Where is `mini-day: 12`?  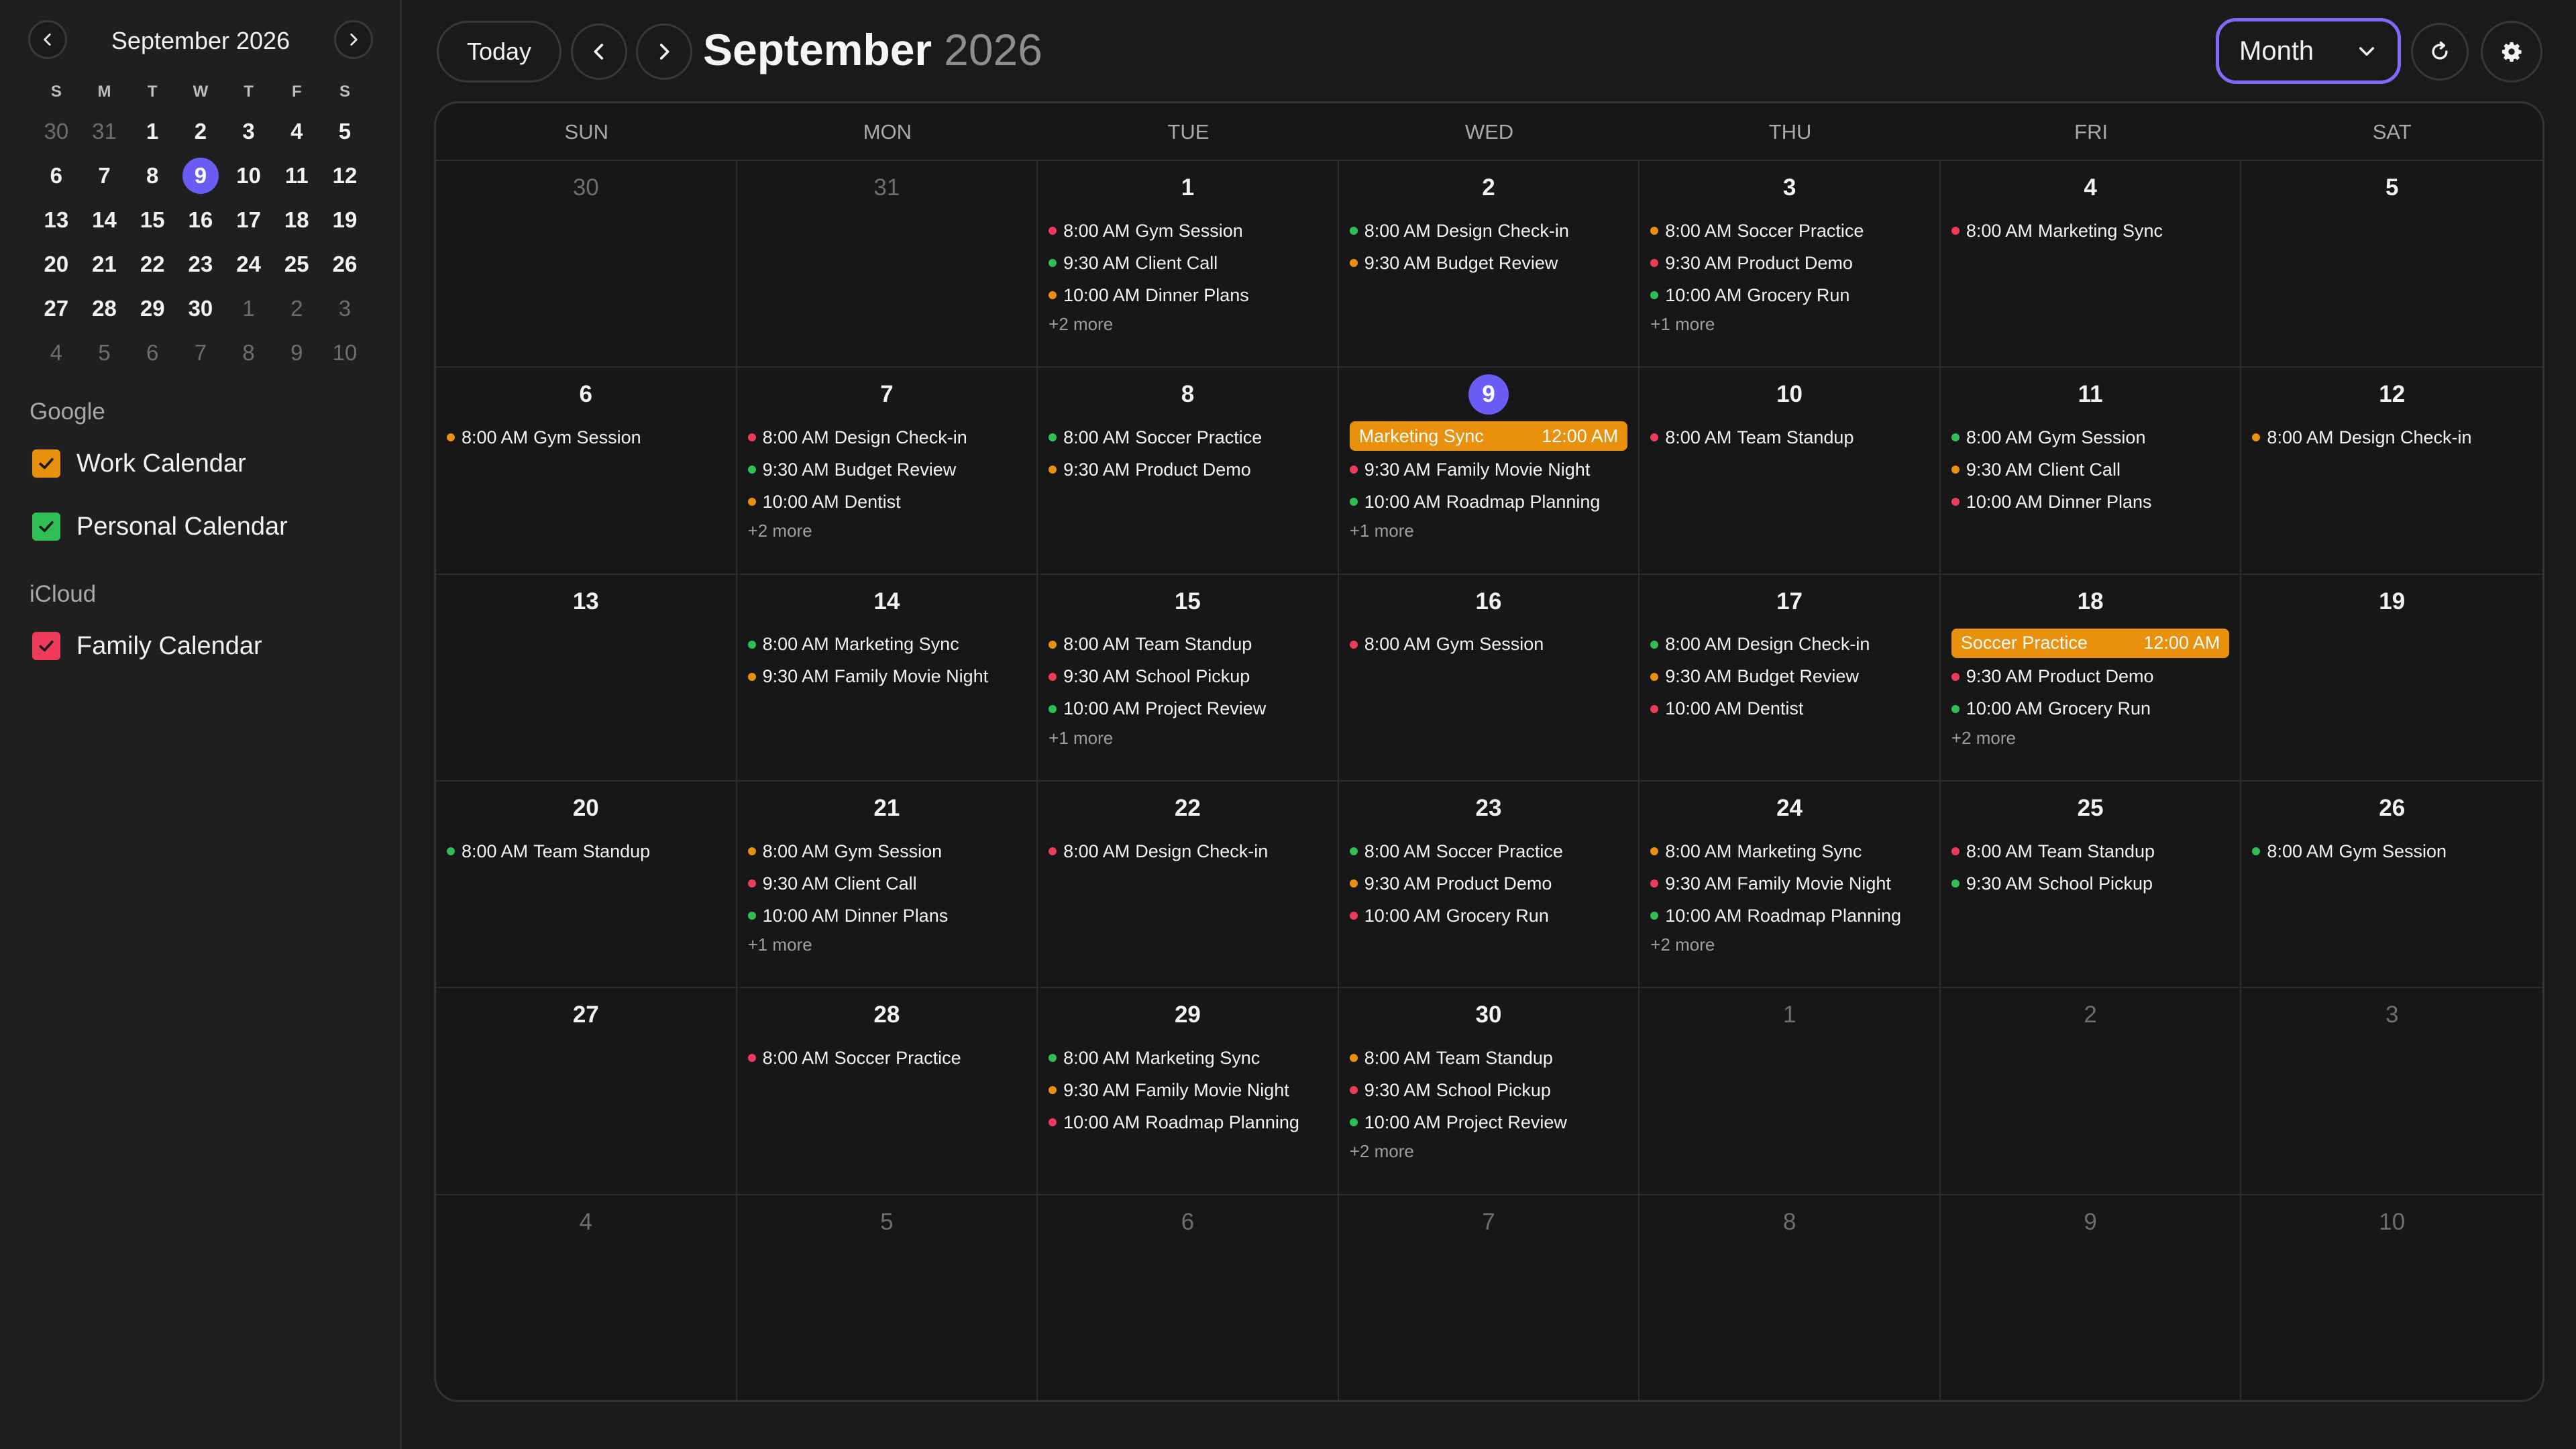
mini-day: 12 is located at coordinates (345, 176).